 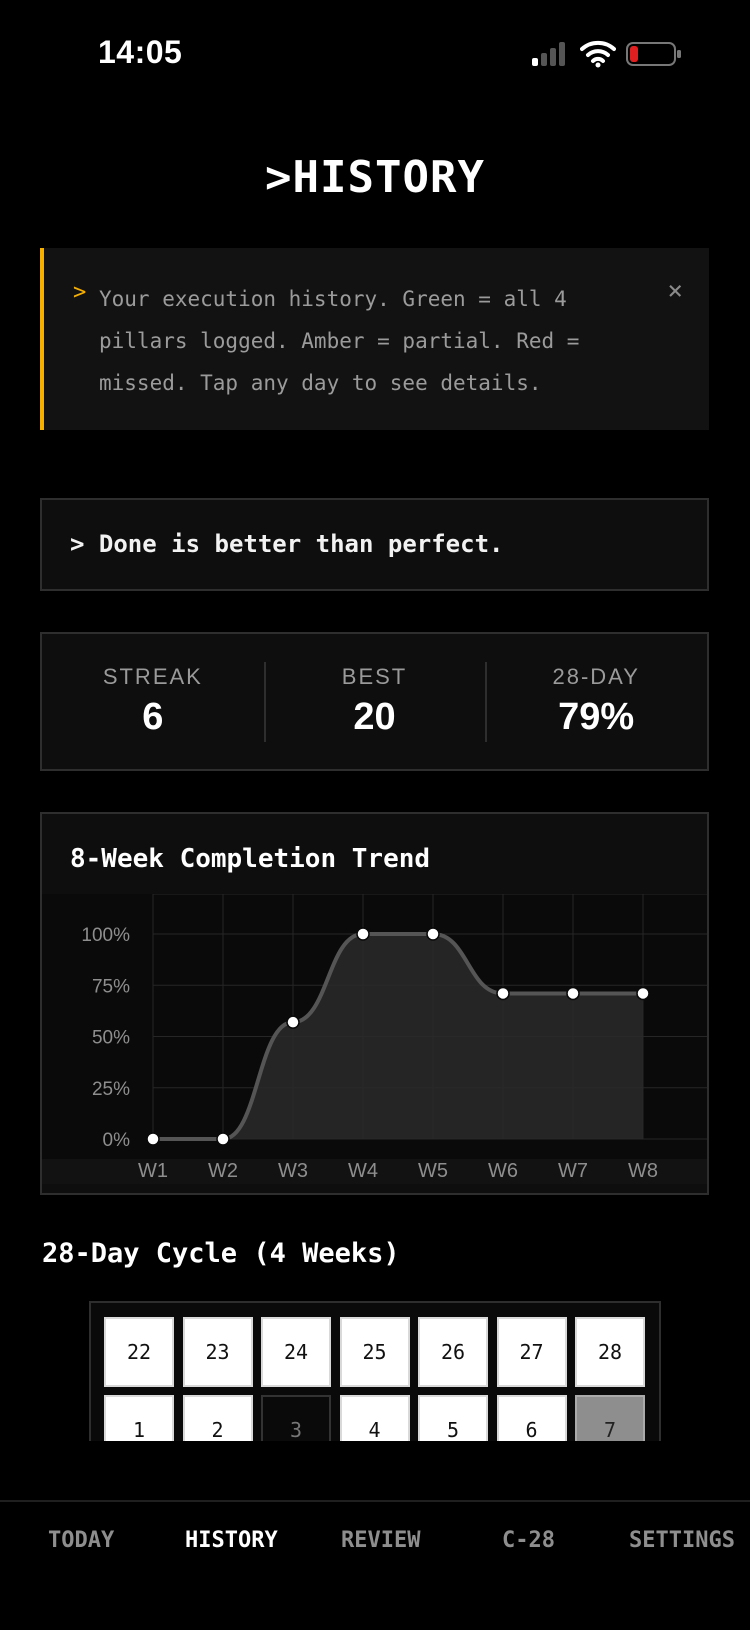 What do you see at coordinates (221, 1253) in the screenshot?
I see `cycle-title: 28-Day Cycle (4 Weeks)` at bounding box center [221, 1253].